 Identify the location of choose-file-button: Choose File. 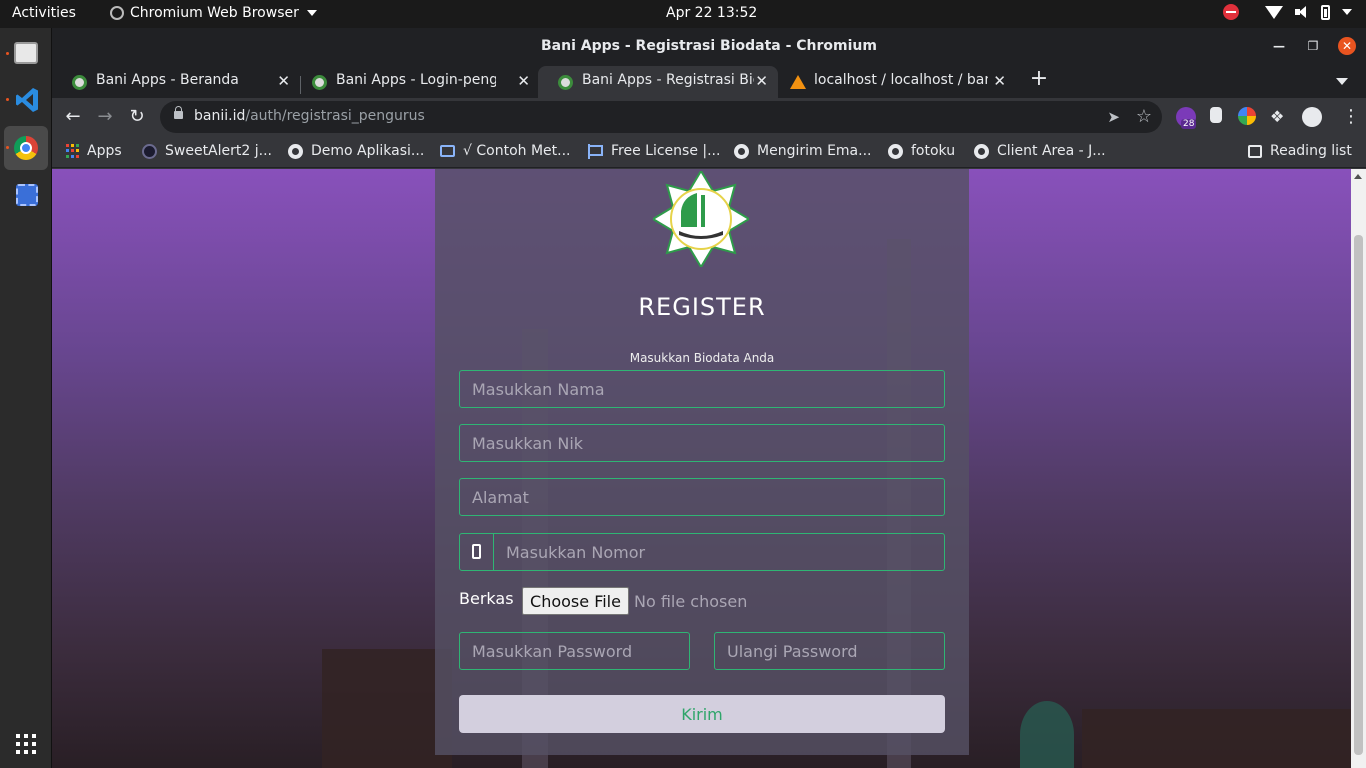
(575, 601).